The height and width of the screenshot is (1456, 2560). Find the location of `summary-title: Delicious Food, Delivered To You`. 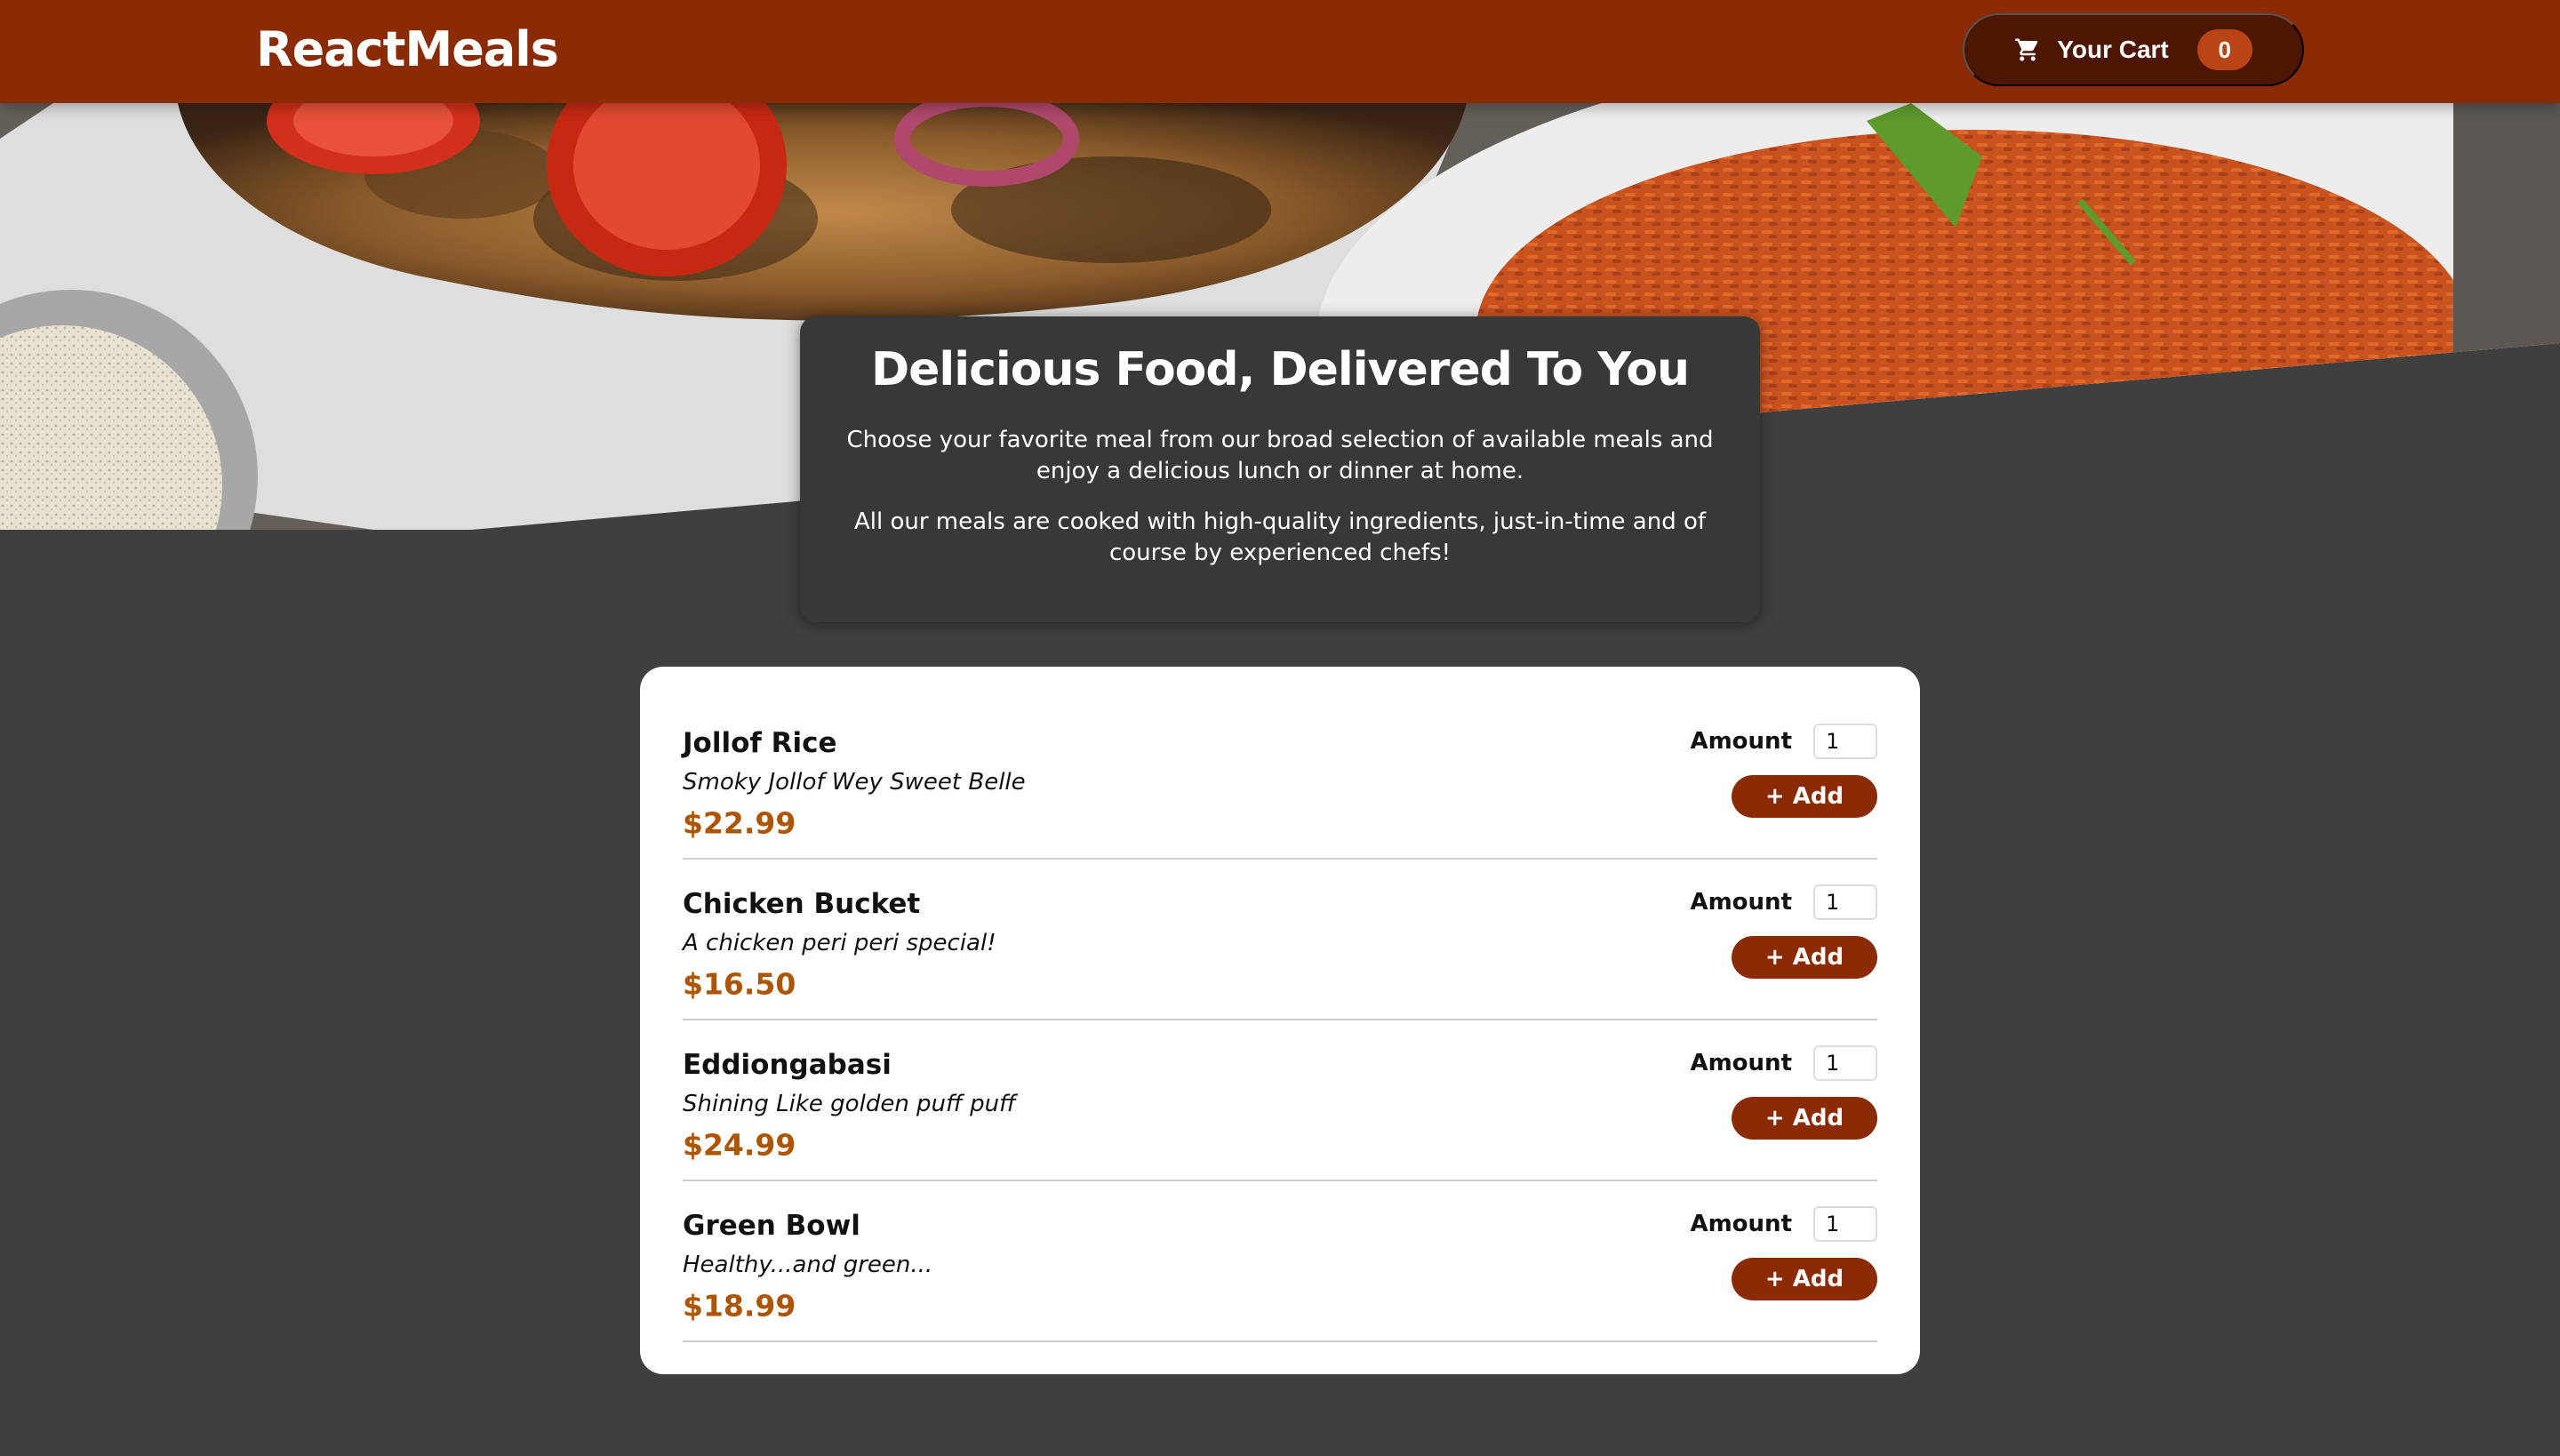

summary-title: Delicious Food, Delivered To You is located at coordinates (1280, 369).